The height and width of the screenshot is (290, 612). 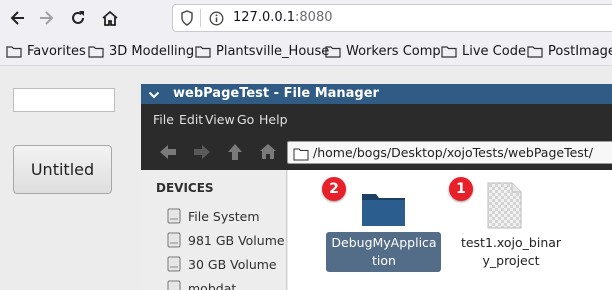 I want to click on untitled-button: Untitled, so click(x=62, y=169).